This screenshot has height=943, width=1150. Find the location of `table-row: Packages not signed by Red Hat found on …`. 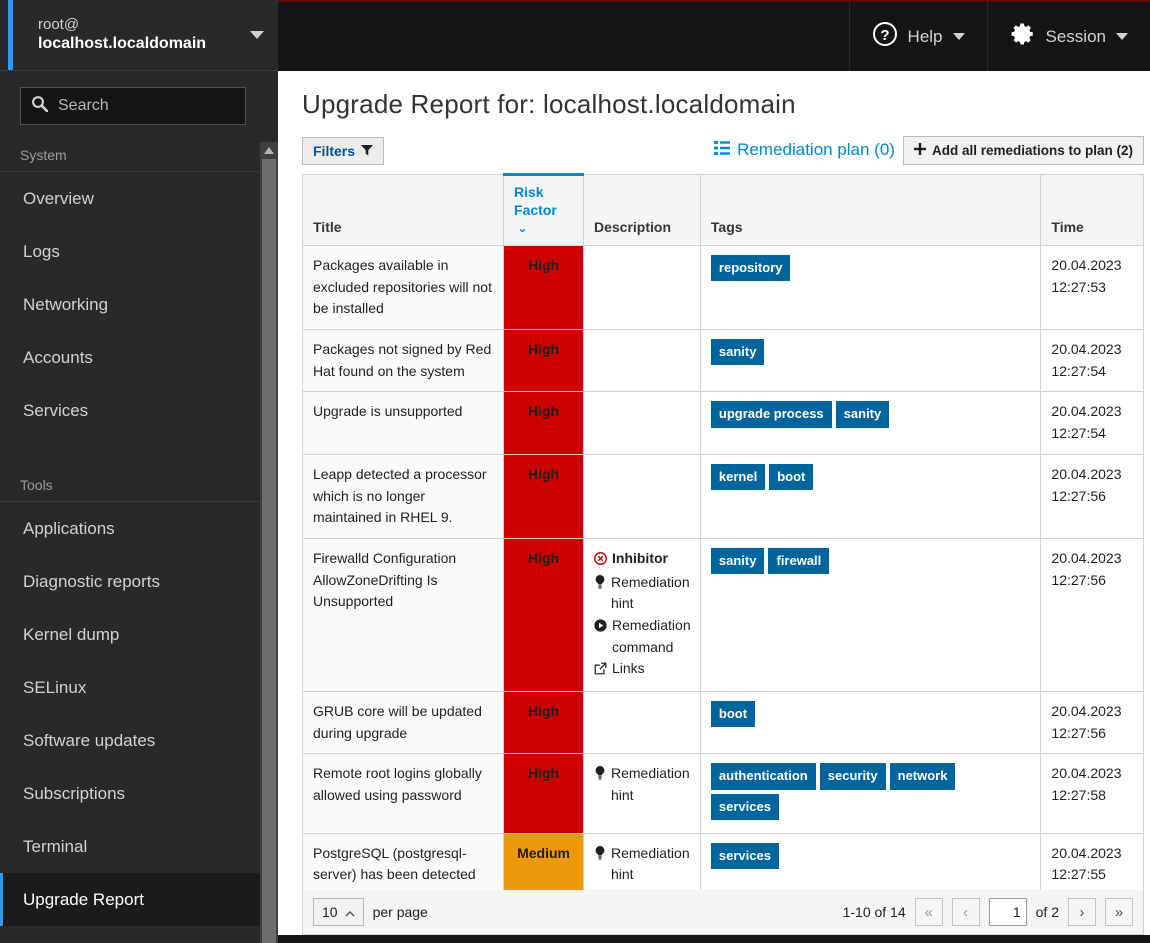

table-row: Packages not signed by Red Hat found on … is located at coordinates (722, 361).